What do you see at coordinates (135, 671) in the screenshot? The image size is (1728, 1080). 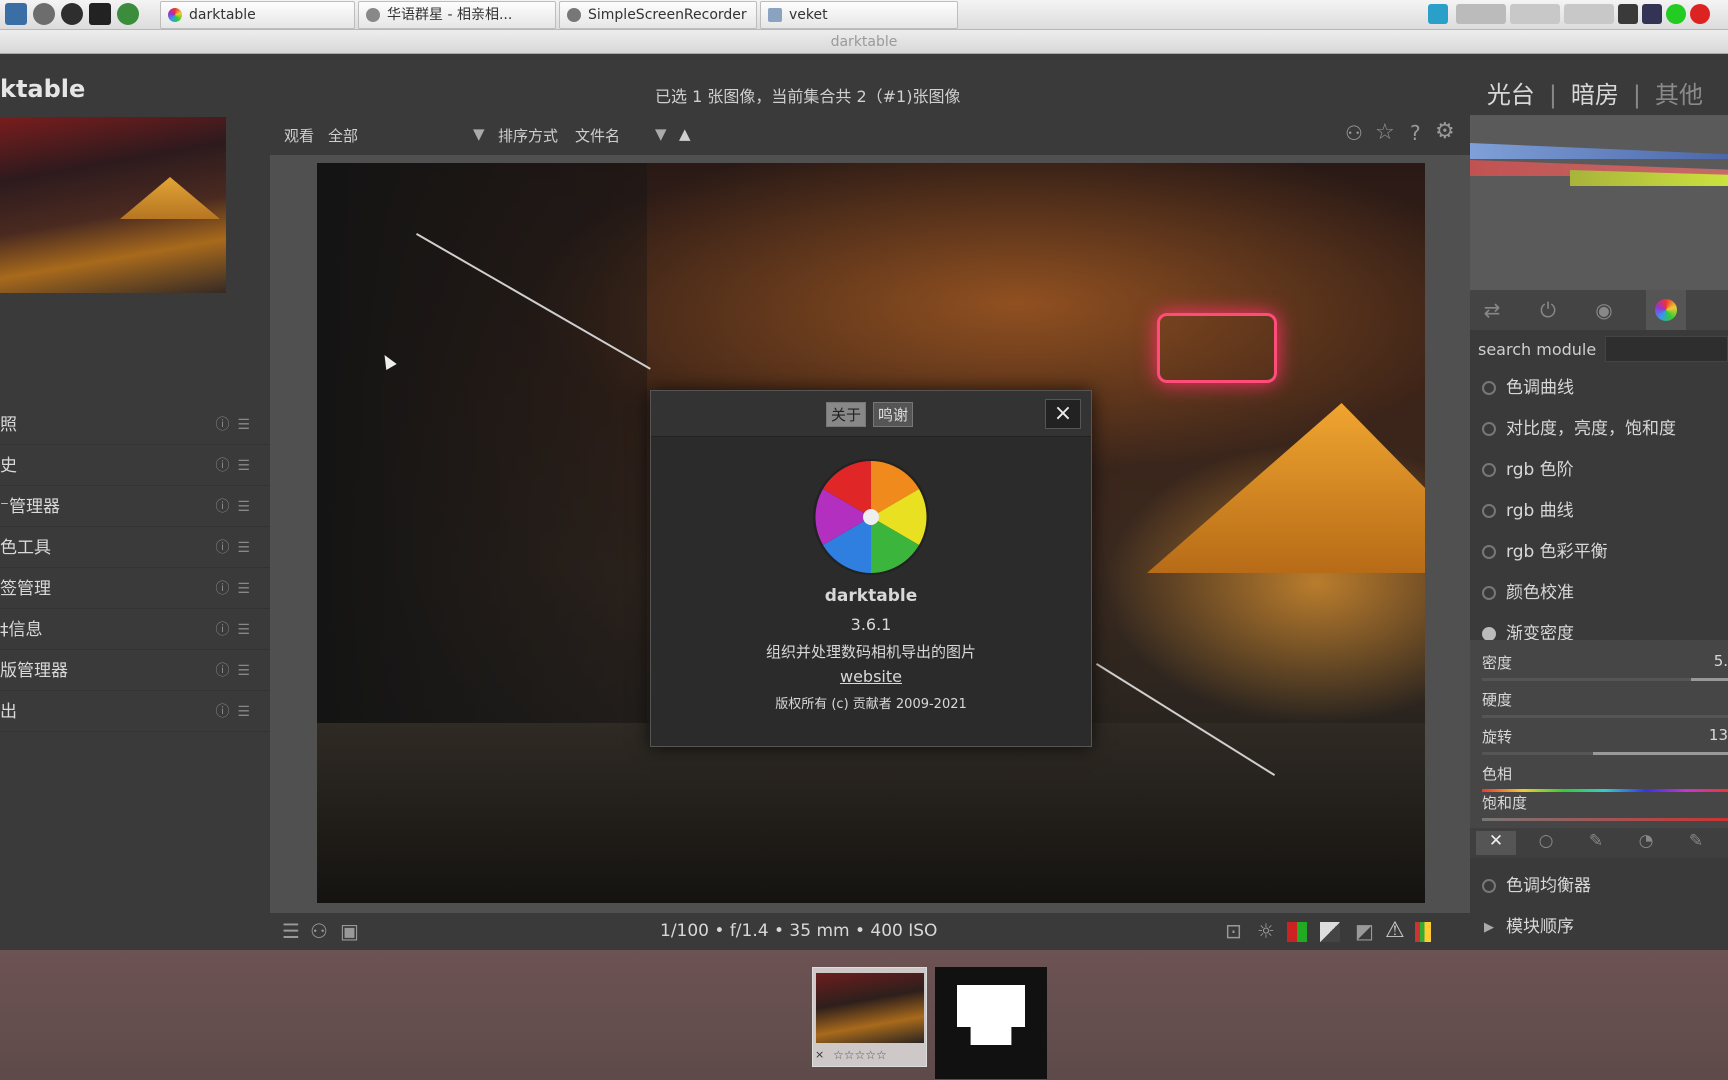 I see `left-module-row: 版管理器 ⓘ☰` at bounding box center [135, 671].